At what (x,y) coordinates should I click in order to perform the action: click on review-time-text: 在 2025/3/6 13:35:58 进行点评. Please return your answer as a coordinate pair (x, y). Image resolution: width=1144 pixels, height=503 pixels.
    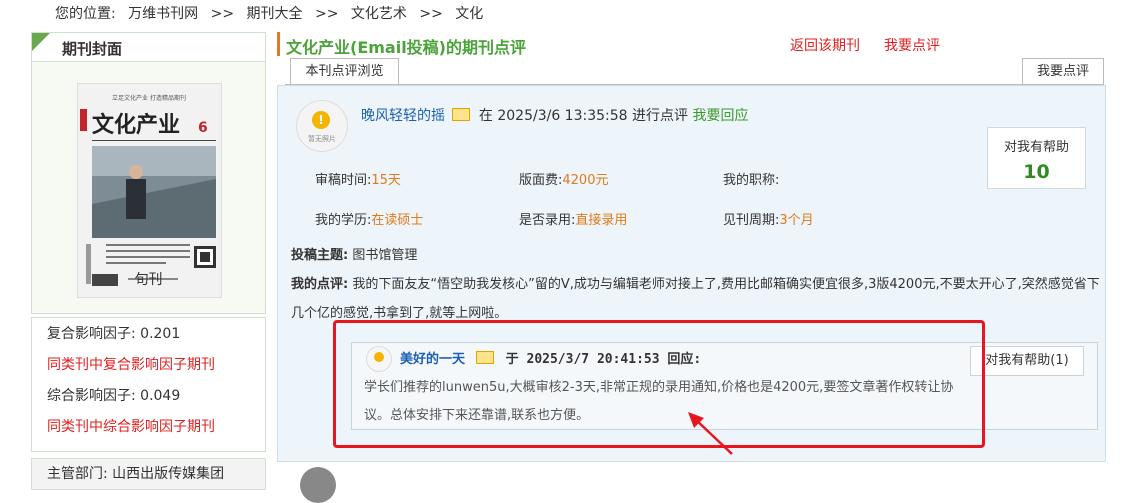
    Looking at the image, I should click on (583, 116).